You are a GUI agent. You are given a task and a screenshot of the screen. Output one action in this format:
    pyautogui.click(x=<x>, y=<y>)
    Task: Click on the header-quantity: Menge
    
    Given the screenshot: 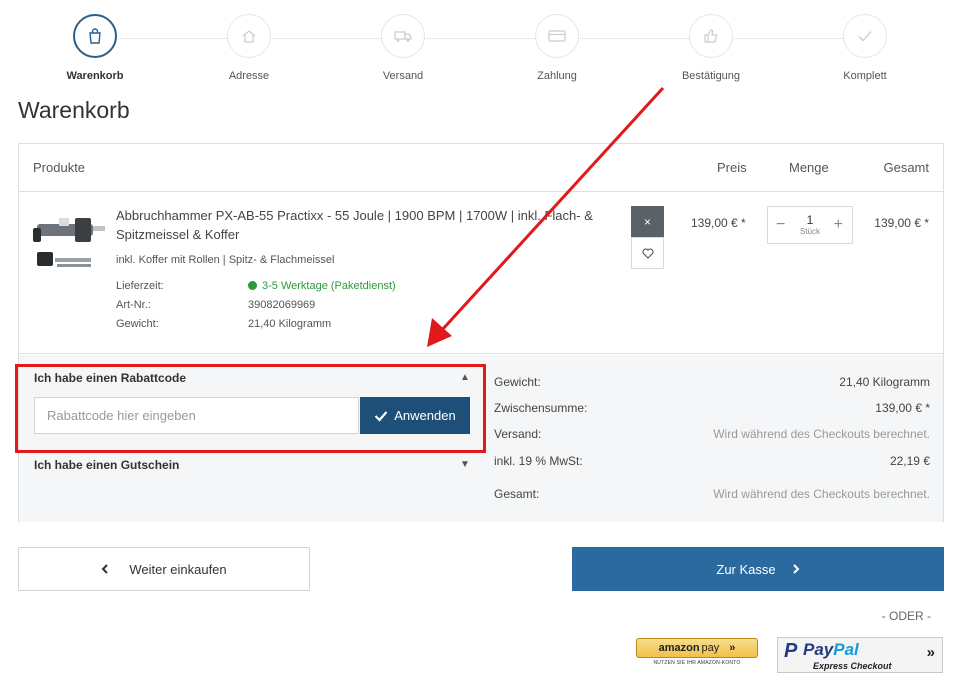 What is the action you would take?
    pyautogui.click(x=809, y=167)
    